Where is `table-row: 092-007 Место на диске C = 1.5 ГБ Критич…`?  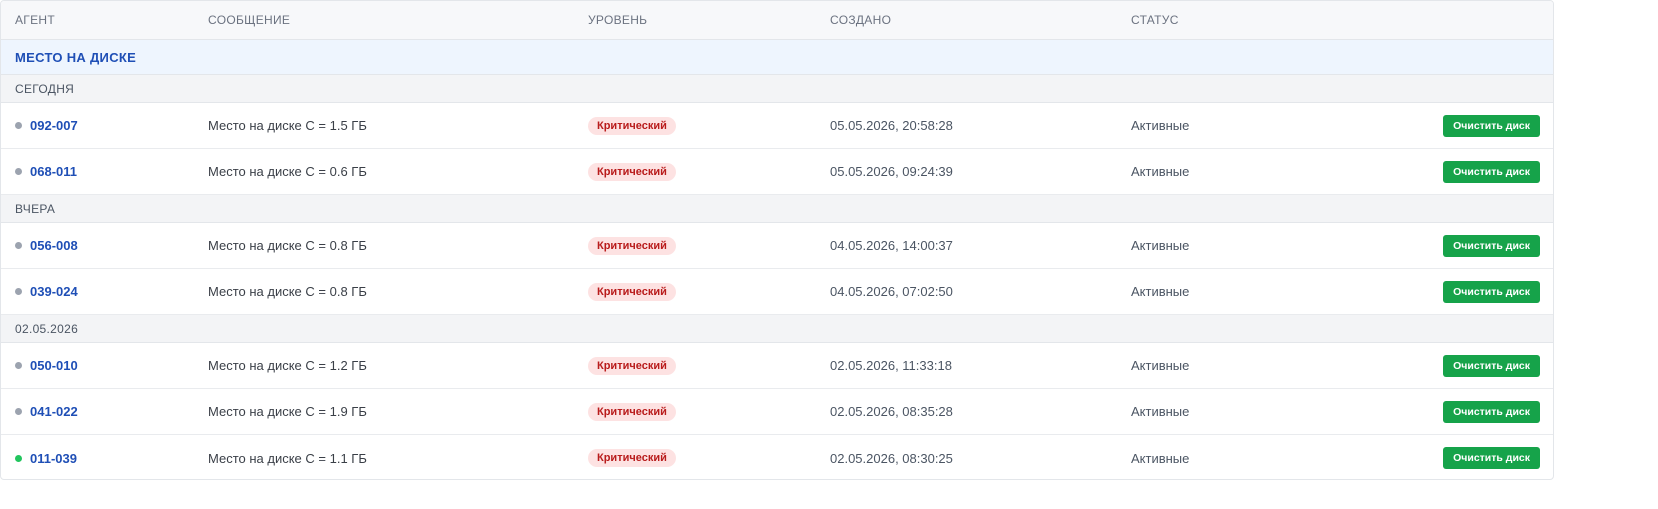 table-row: 092-007 Место на диске C = 1.5 ГБ Критич… is located at coordinates (777, 126).